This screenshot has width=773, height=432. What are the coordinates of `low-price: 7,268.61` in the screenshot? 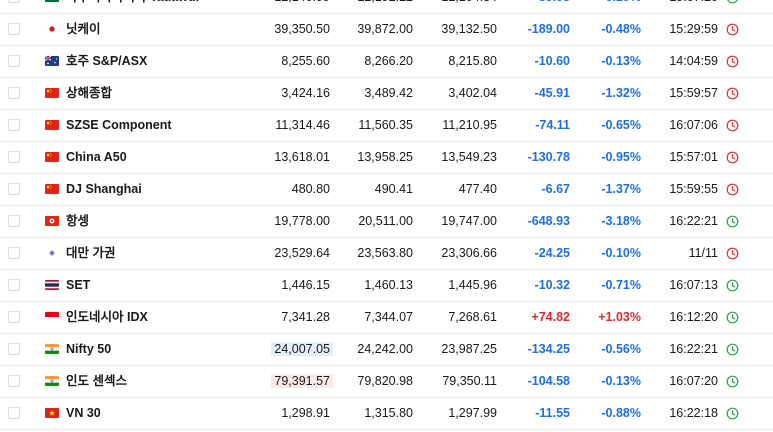 It's located at (472, 317).